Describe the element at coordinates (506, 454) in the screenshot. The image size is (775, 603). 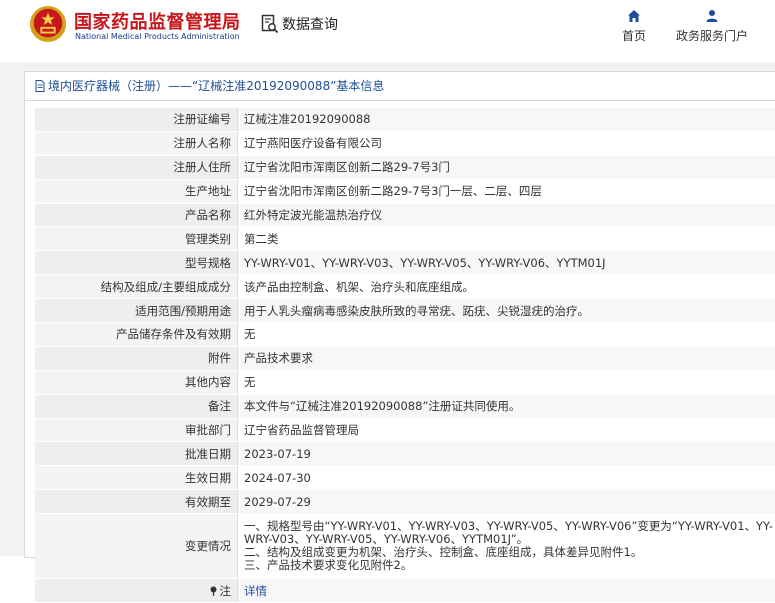
I see `field-value: 2023-07-19` at that location.